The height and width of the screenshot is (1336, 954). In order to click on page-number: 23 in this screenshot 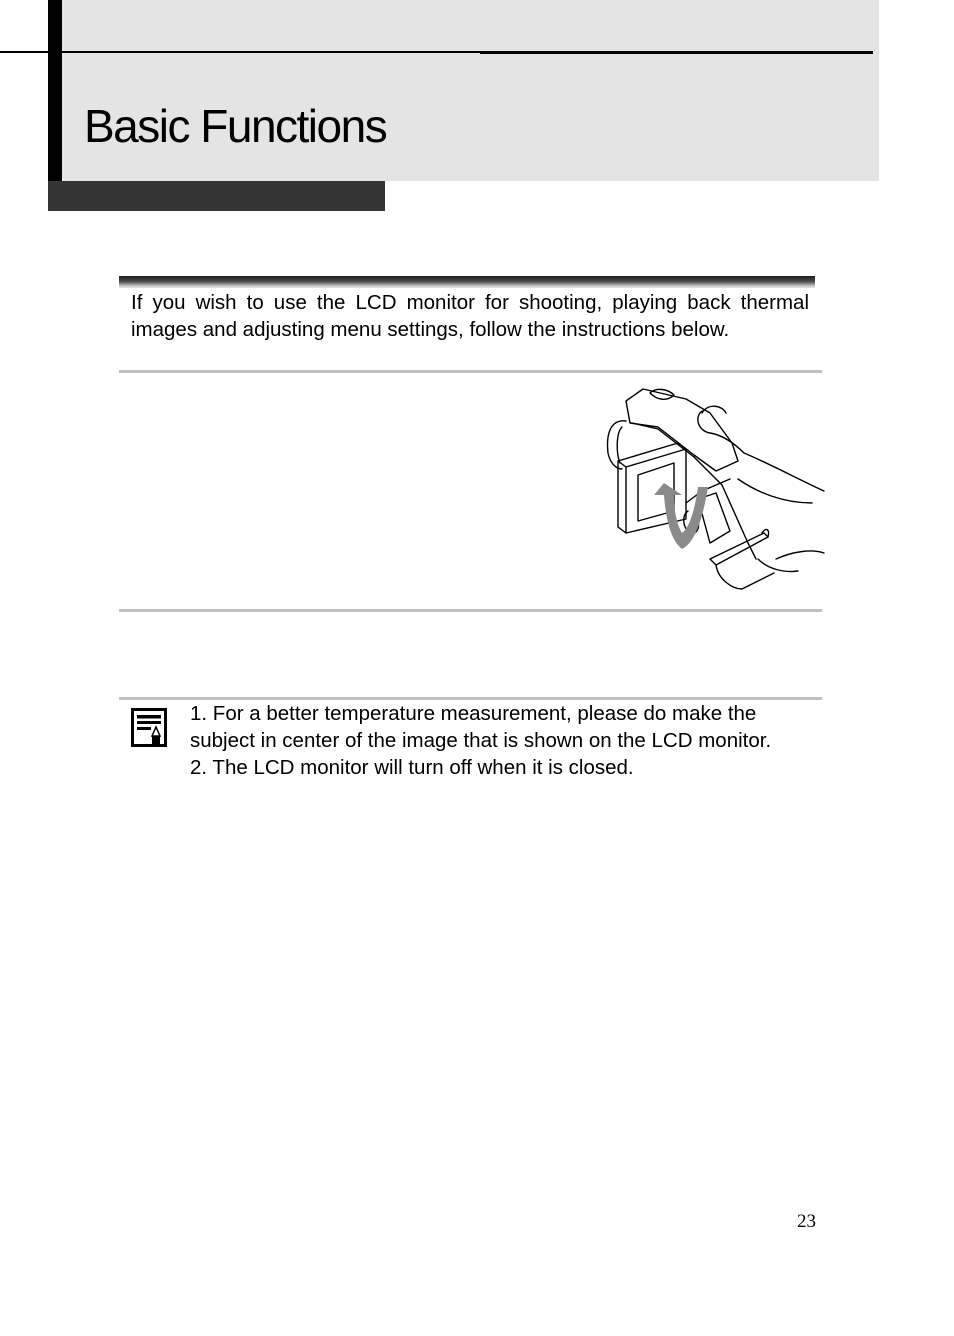, I will do `click(806, 1221)`.